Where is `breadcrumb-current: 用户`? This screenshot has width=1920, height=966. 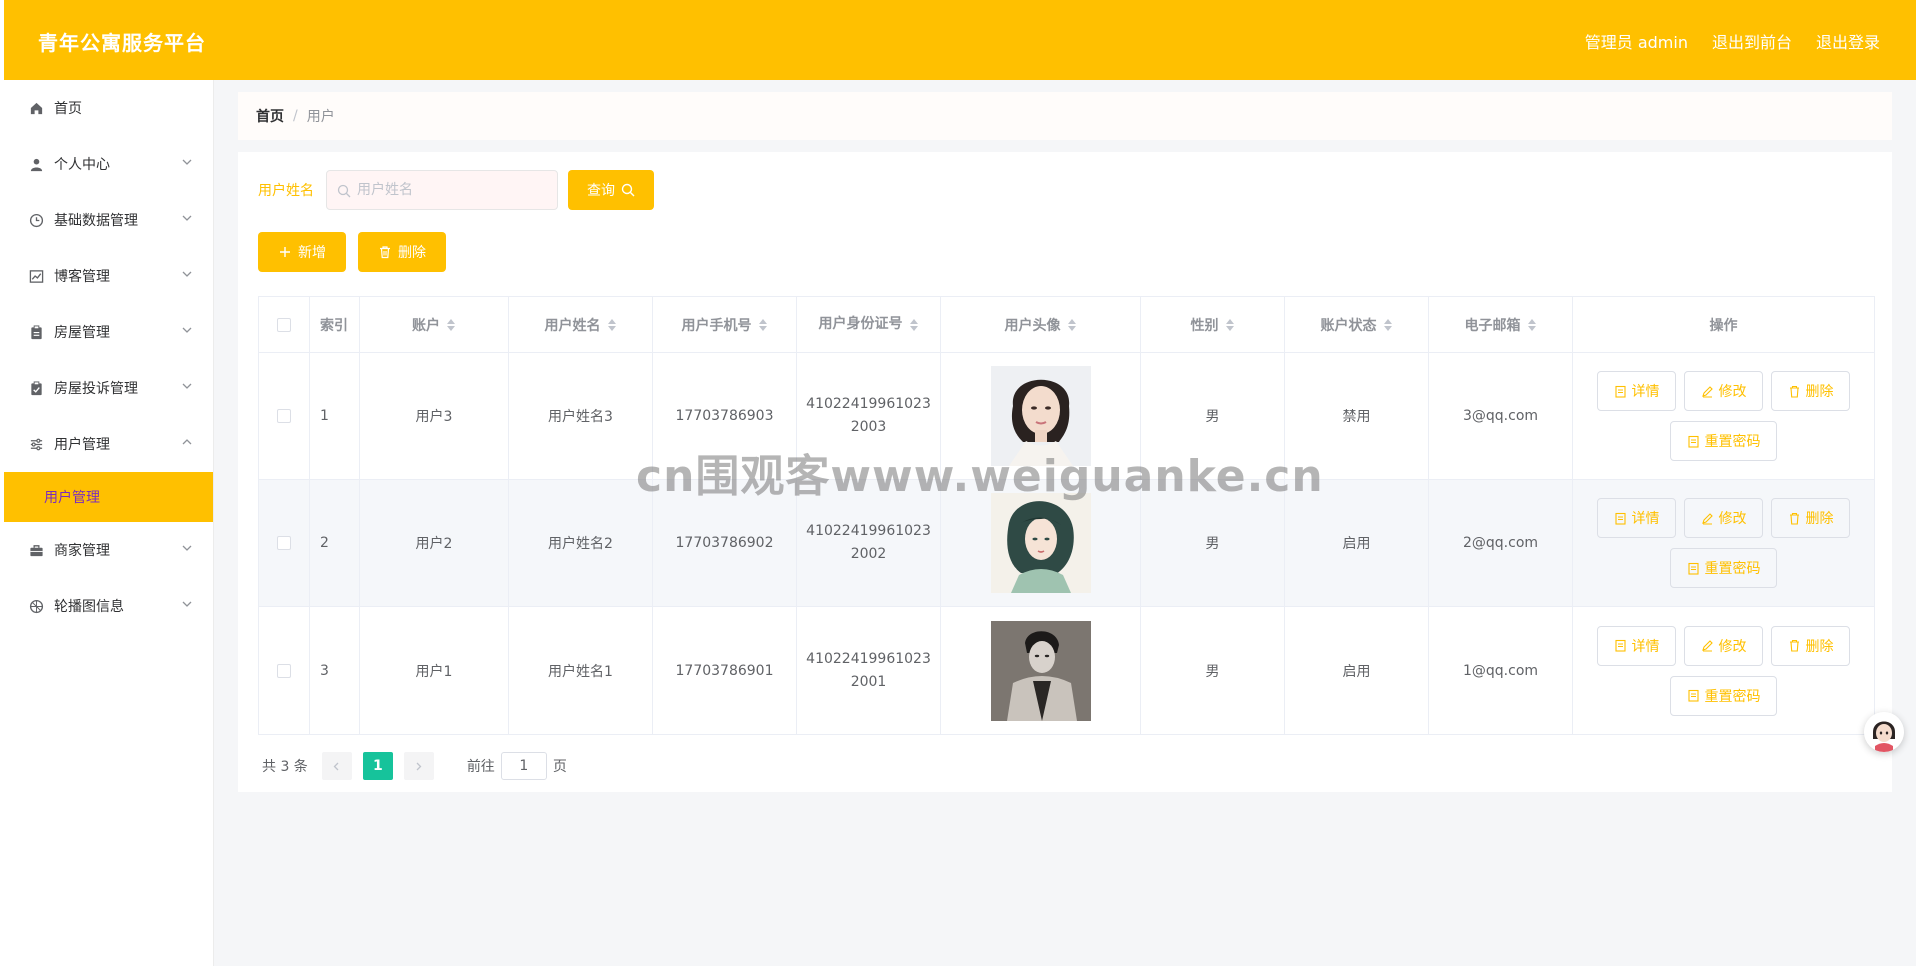 breadcrumb-current: 用户 is located at coordinates (320, 117).